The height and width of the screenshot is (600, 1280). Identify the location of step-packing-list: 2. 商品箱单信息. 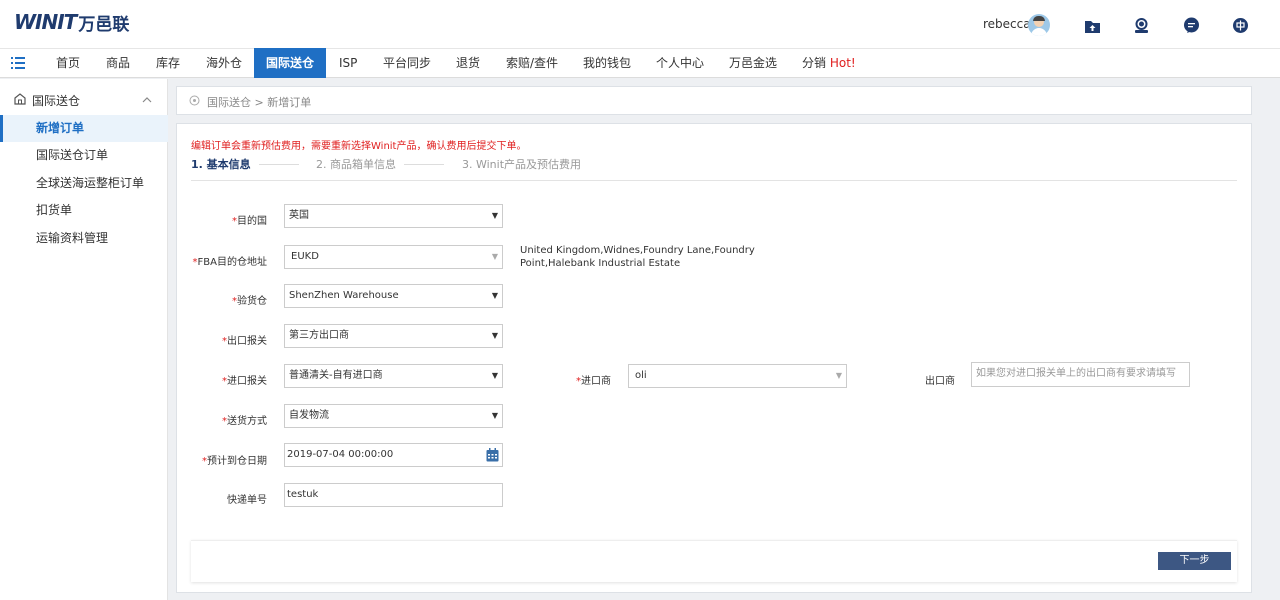
(356, 164).